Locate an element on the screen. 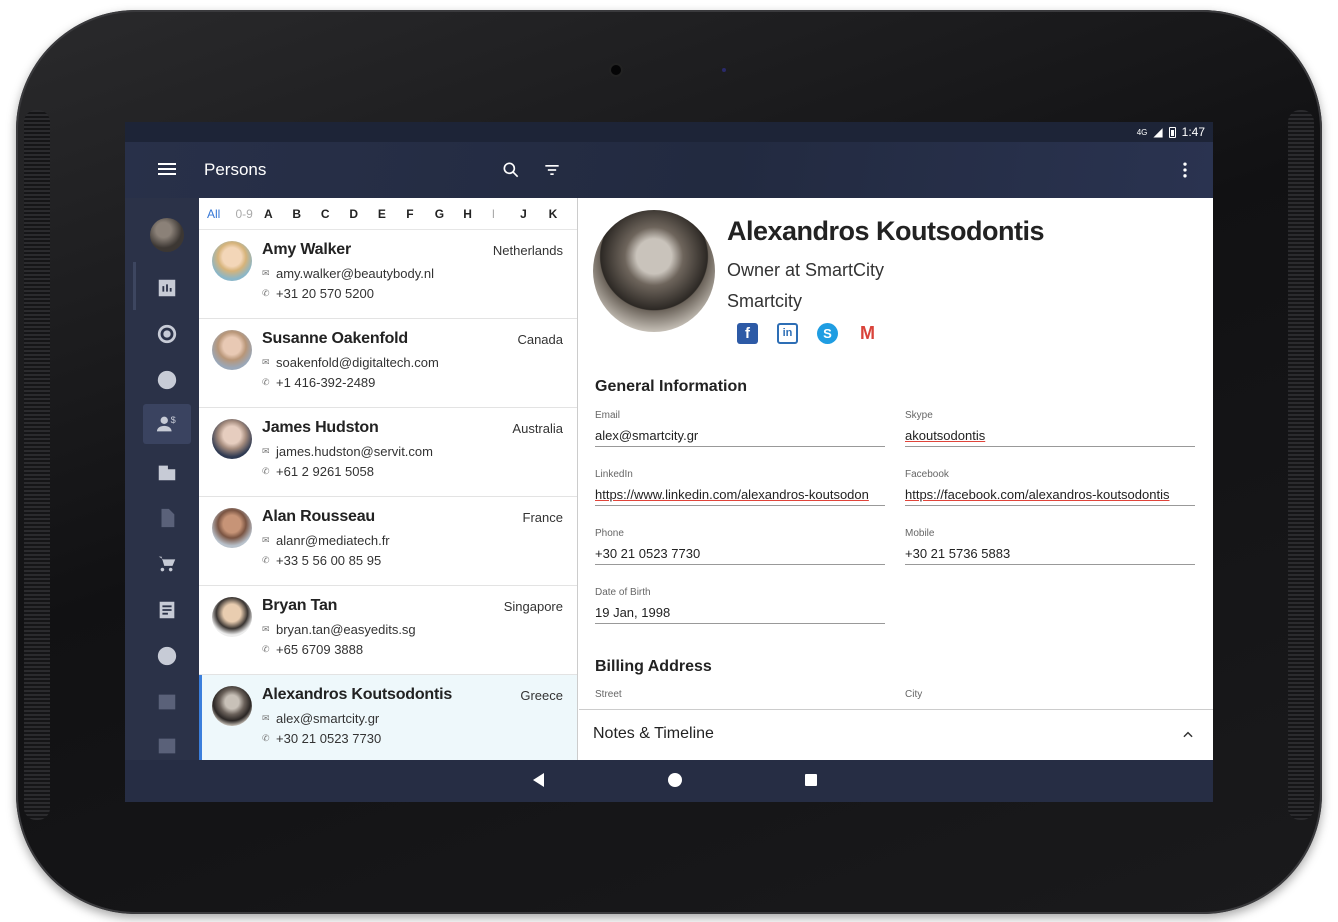  contact-name: Susanne Oakenfold is located at coordinates (335, 338).